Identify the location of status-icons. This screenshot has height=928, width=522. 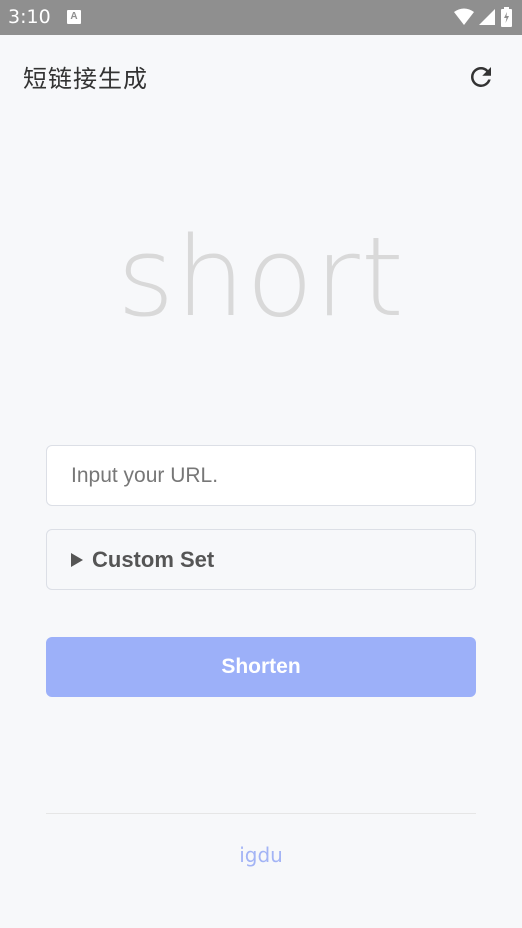
(483, 17).